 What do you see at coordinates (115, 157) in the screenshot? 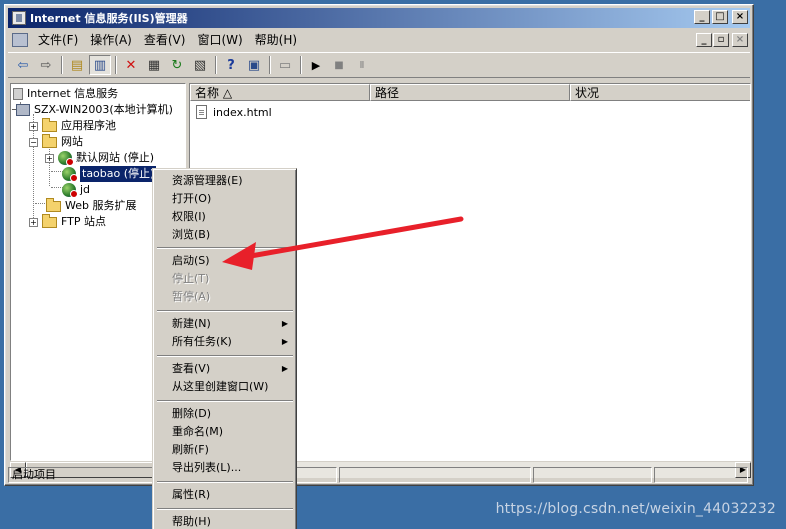
I see `tree-label-default-site: 默认网站 (停止)` at bounding box center [115, 157].